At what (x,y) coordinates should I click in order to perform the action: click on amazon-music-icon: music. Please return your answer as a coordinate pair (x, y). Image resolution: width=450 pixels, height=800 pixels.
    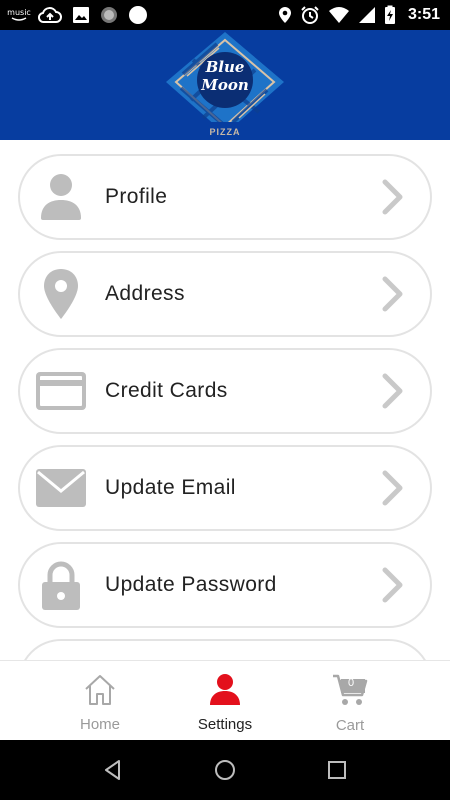
    Looking at the image, I should click on (19, 15).